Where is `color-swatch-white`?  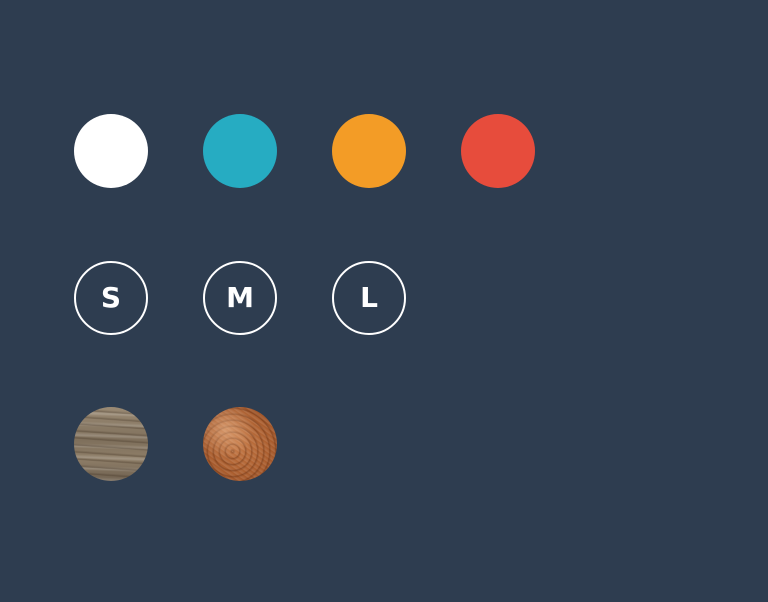
color-swatch-white is located at coordinates (111, 151).